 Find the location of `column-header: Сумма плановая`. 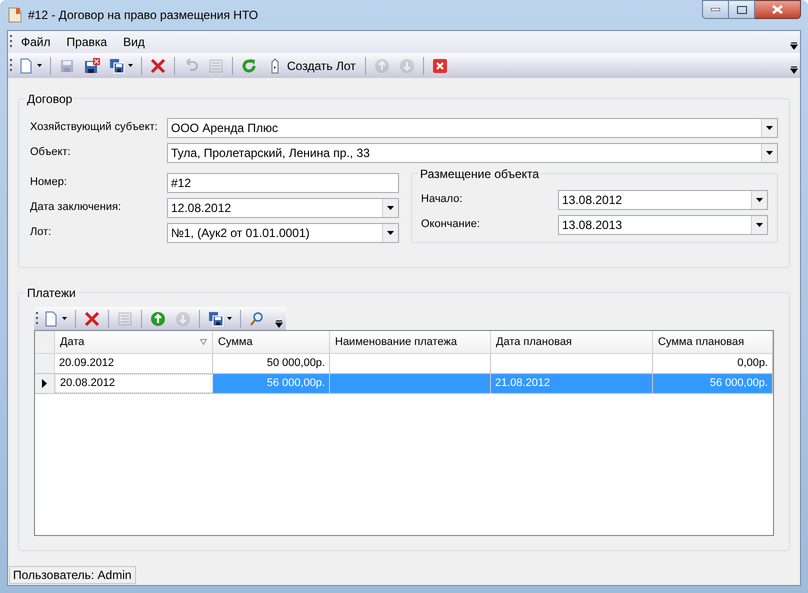

column-header: Сумма плановая is located at coordinates (713, 342).